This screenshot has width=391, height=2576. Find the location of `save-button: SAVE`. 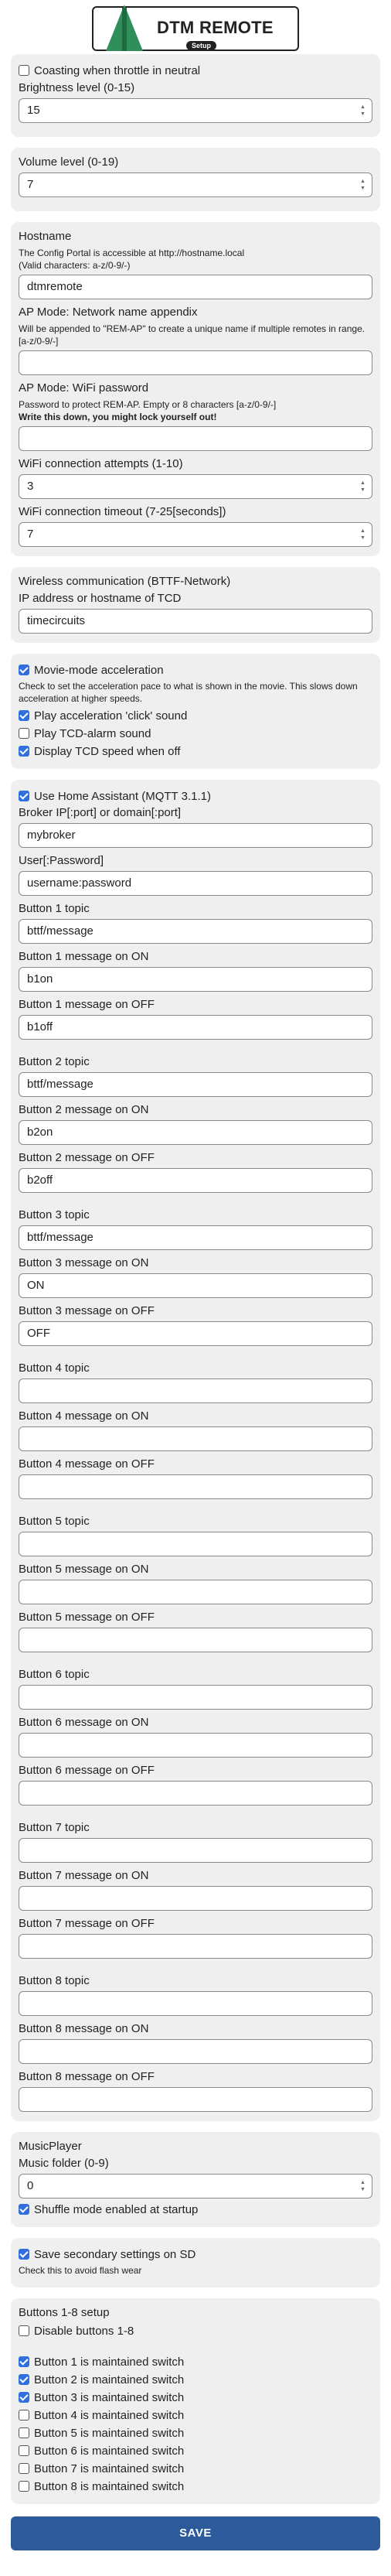

save-button: SAVE is located at coordinates (195, 2533).